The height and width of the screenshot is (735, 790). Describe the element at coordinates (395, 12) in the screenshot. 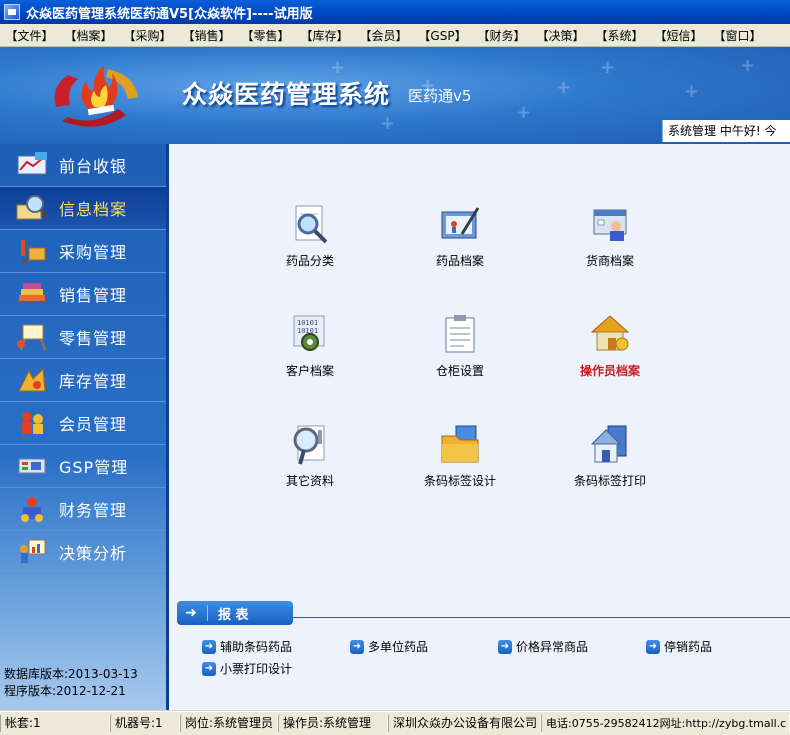

I see `title-bar: 众焱医药管理系统医药通V5[众焱软件]----试用版` at that location.